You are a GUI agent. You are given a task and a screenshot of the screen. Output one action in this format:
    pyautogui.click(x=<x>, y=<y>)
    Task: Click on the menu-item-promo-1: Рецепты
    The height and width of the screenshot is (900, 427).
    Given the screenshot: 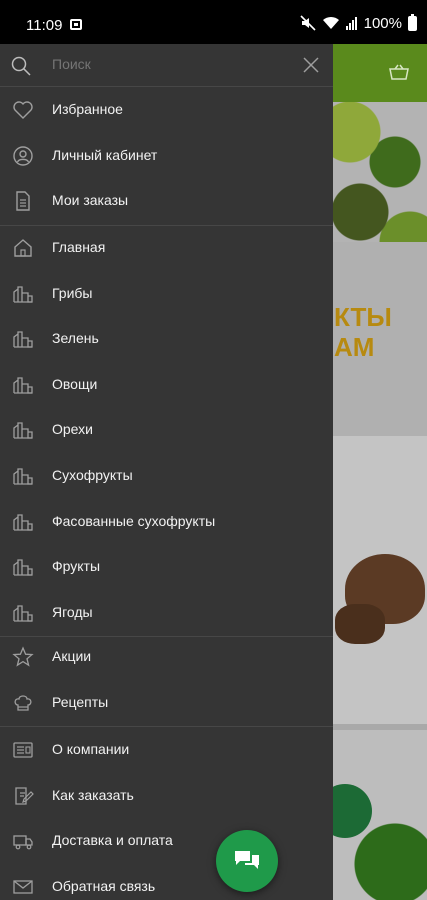 What is the action you would take?
    pyautogui.click(x=166, y=703)
    